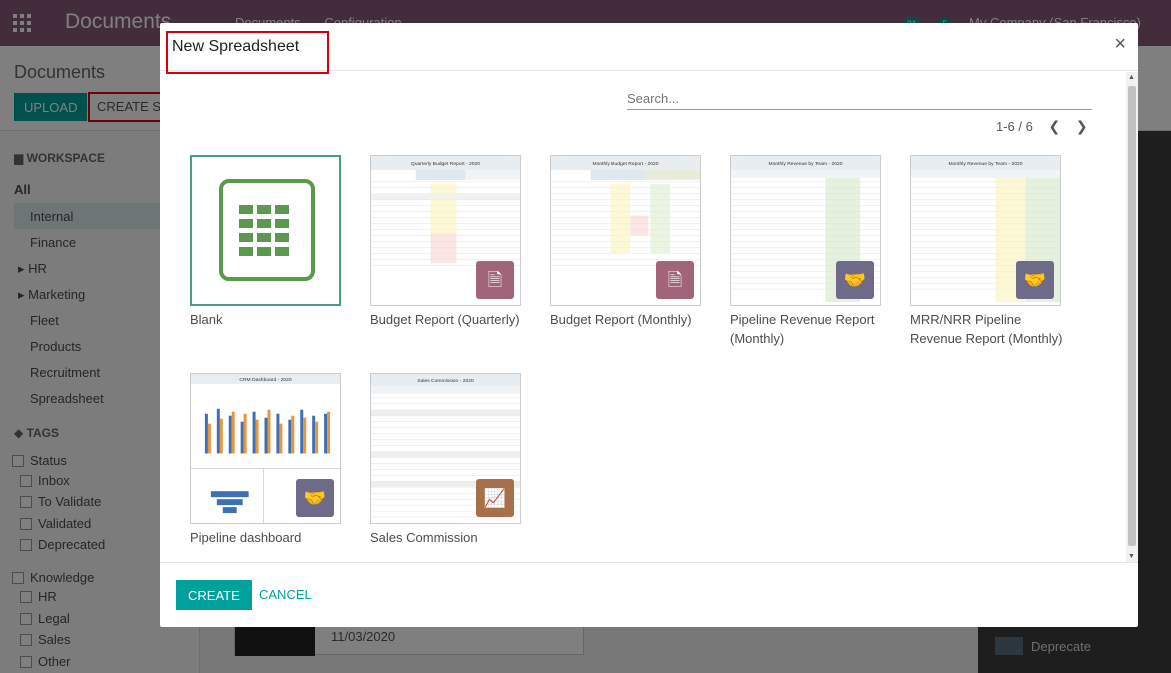 The width and height of the screenshot is (1171, 673). Describe the element at coordinates (649, 594) in the screenshot. I see `modal-footer: CREATE CANCEL` at that location.